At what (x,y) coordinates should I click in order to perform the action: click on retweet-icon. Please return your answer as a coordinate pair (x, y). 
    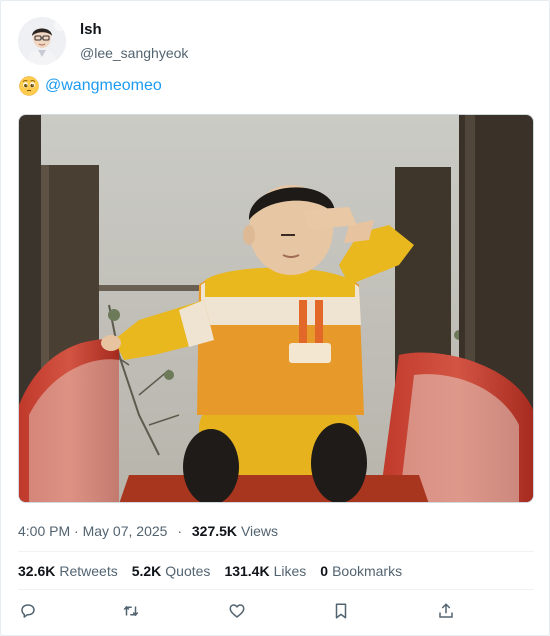
    Looking at the image, I should click on (131, 611).